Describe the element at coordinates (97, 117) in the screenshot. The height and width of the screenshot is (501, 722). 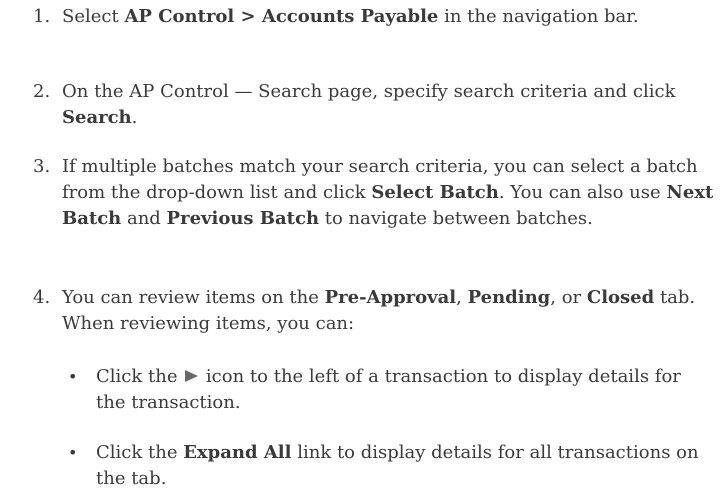
I see `search-button-ref: Search` at that location.